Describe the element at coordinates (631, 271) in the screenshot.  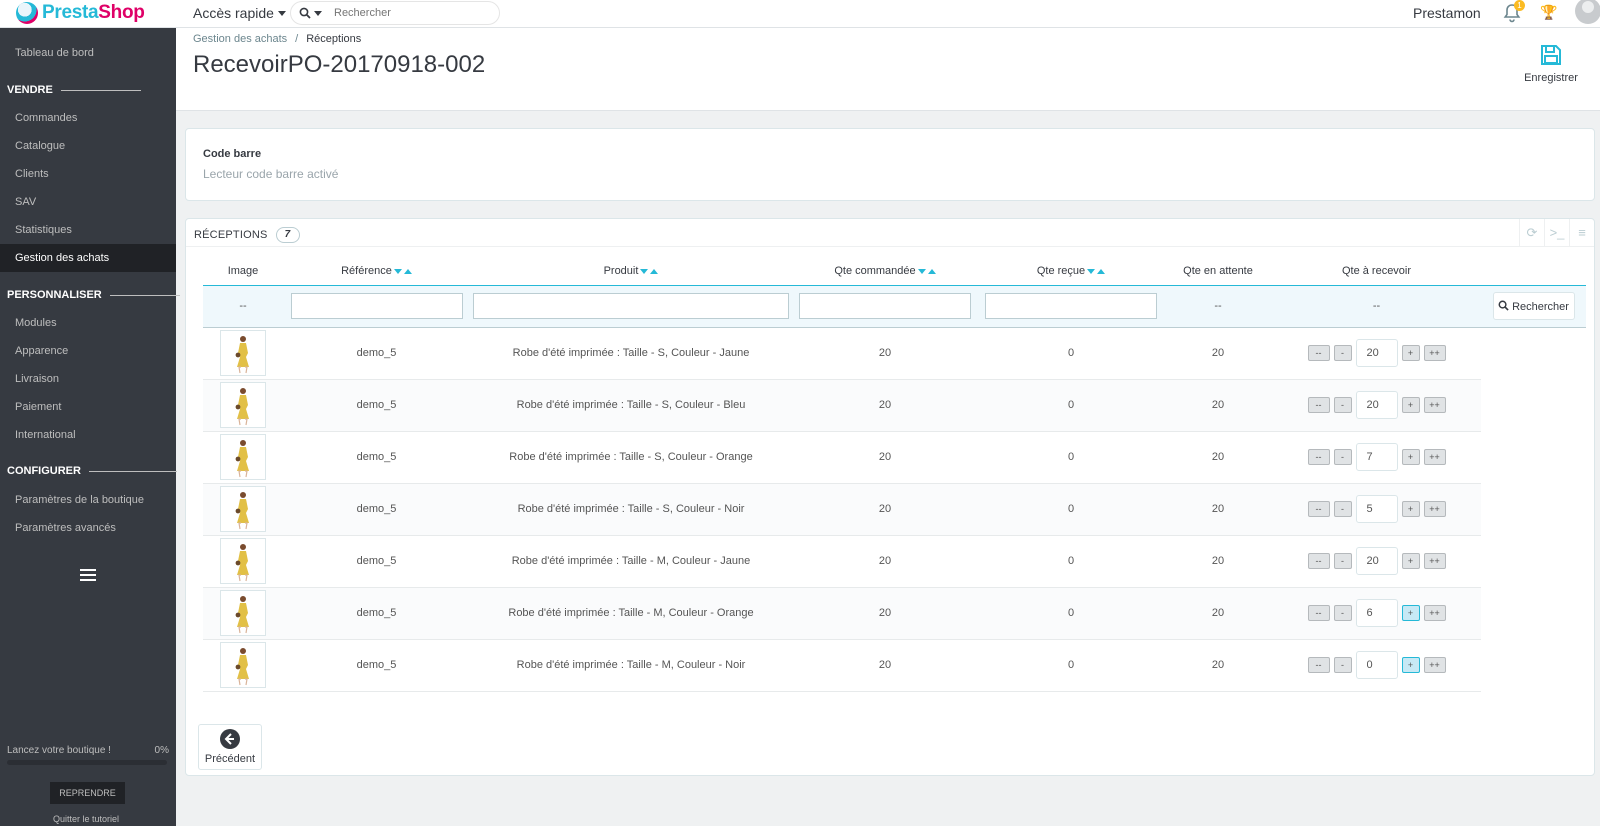
I see `col-product: Produit` at that location.